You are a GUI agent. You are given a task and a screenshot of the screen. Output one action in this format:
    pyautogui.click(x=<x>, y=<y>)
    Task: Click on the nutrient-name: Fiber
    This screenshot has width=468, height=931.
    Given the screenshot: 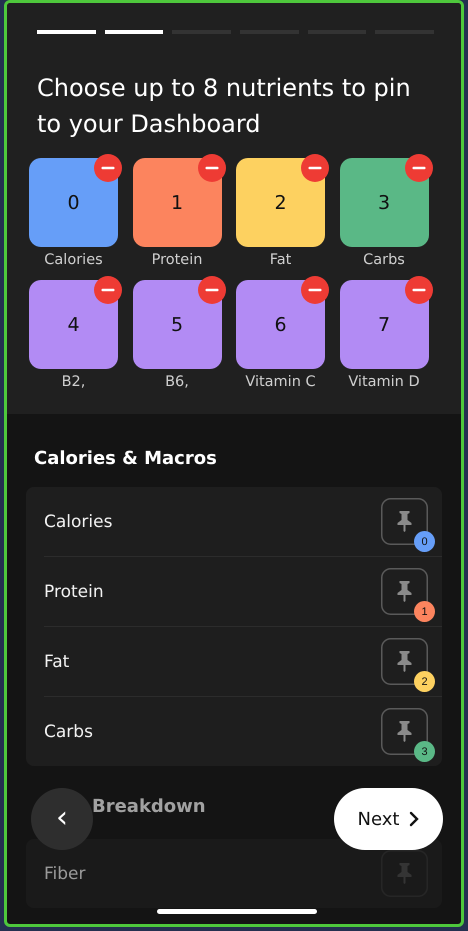 What is the action you would take?
    pyautogui.click(x=65, y=874)
    